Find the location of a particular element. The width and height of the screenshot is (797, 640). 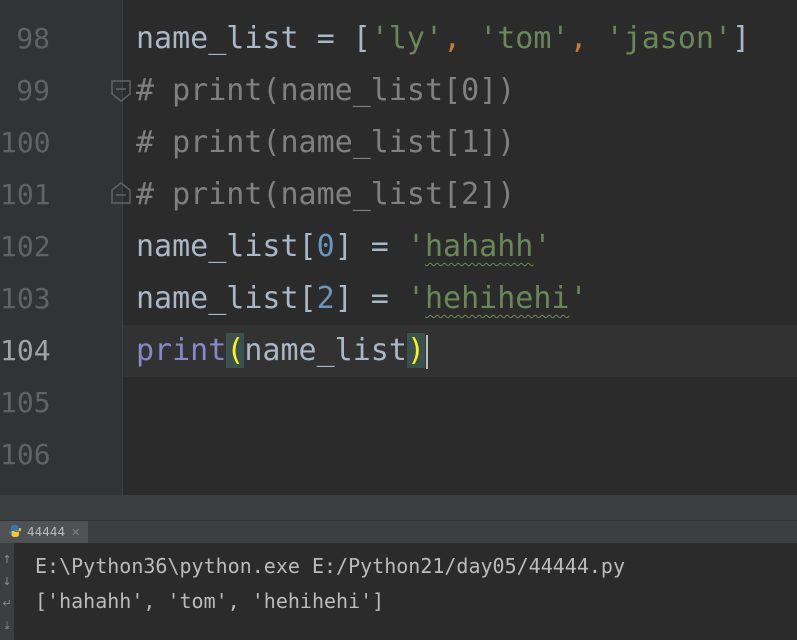

code-token: 0 is located at coordinates (325, 246).